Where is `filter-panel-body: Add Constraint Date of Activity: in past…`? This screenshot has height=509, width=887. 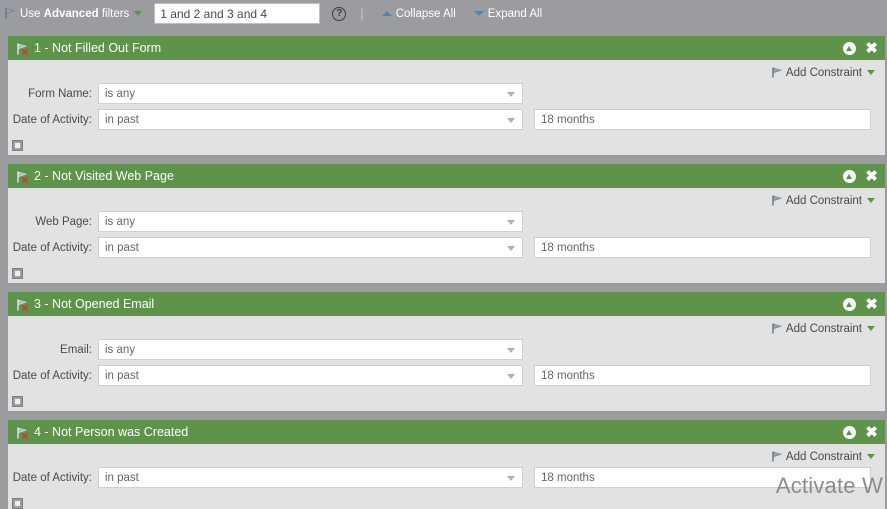
filter-panel-body: Add Constraint Date of Activity: in past… is located at coordinates (446, 476).